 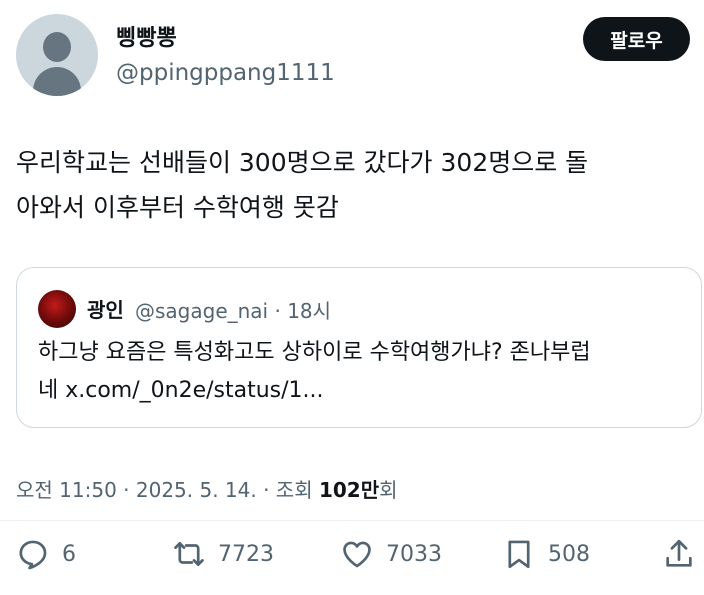 What do you see at coordinates (388, 490) in the screenshot?
I see `view-count-suffix: 회` at bounding box center [388, 490].